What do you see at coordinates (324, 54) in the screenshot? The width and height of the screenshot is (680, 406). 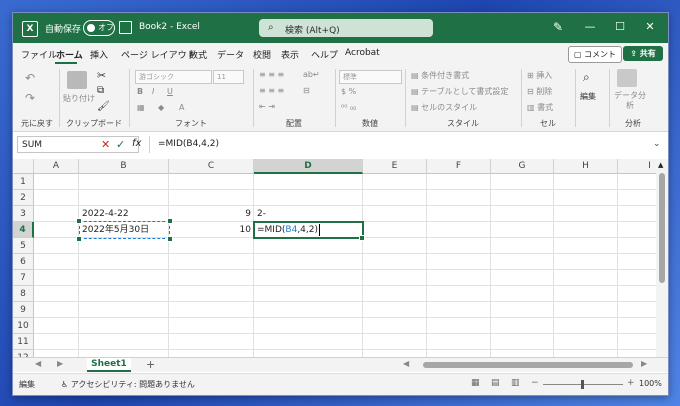 I see `tab-help: ヘルプ` at bounding box center [324, 54].